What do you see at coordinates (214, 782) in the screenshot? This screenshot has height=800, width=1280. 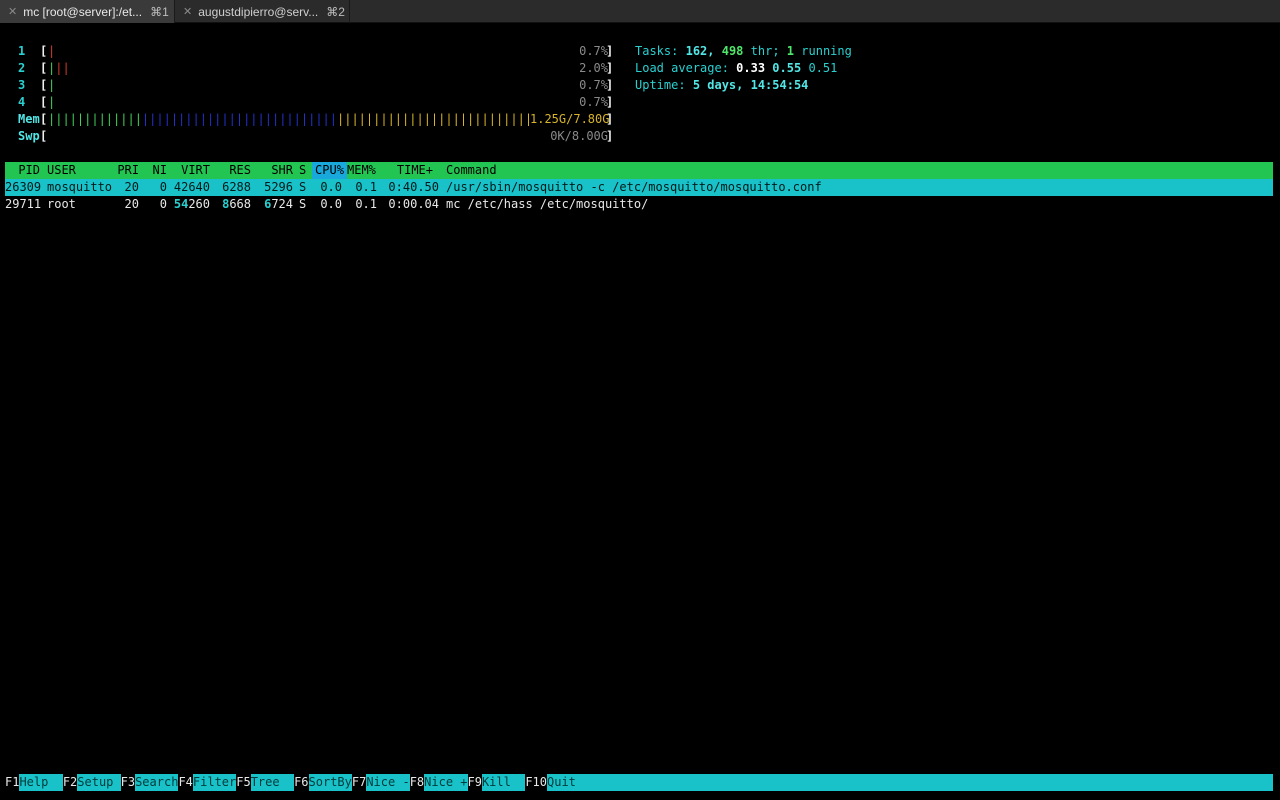 I see `fkey-label: Filter` at bounding box center [214, 782].